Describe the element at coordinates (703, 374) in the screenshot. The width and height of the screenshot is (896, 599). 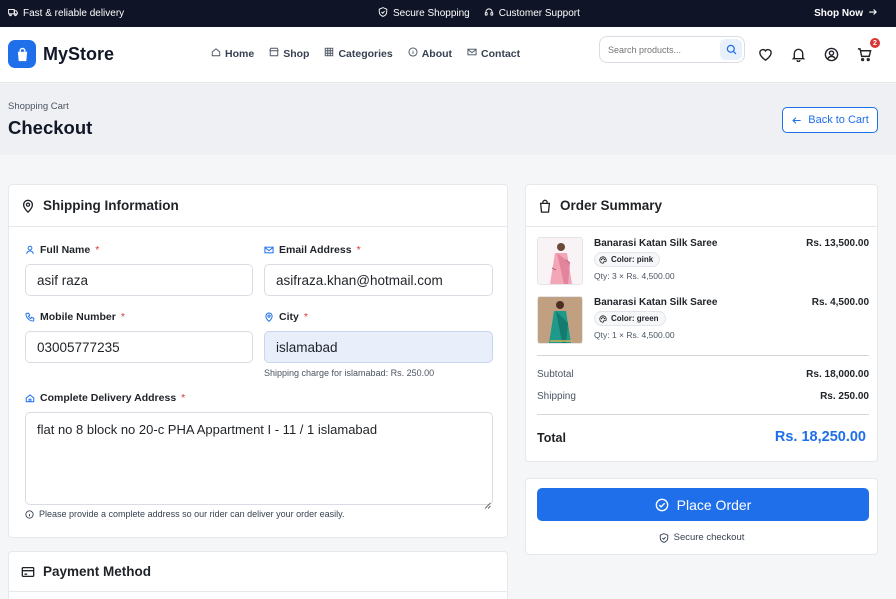
I see `subtotal-row: Subtotal Rs. 18,000.00` at that location.